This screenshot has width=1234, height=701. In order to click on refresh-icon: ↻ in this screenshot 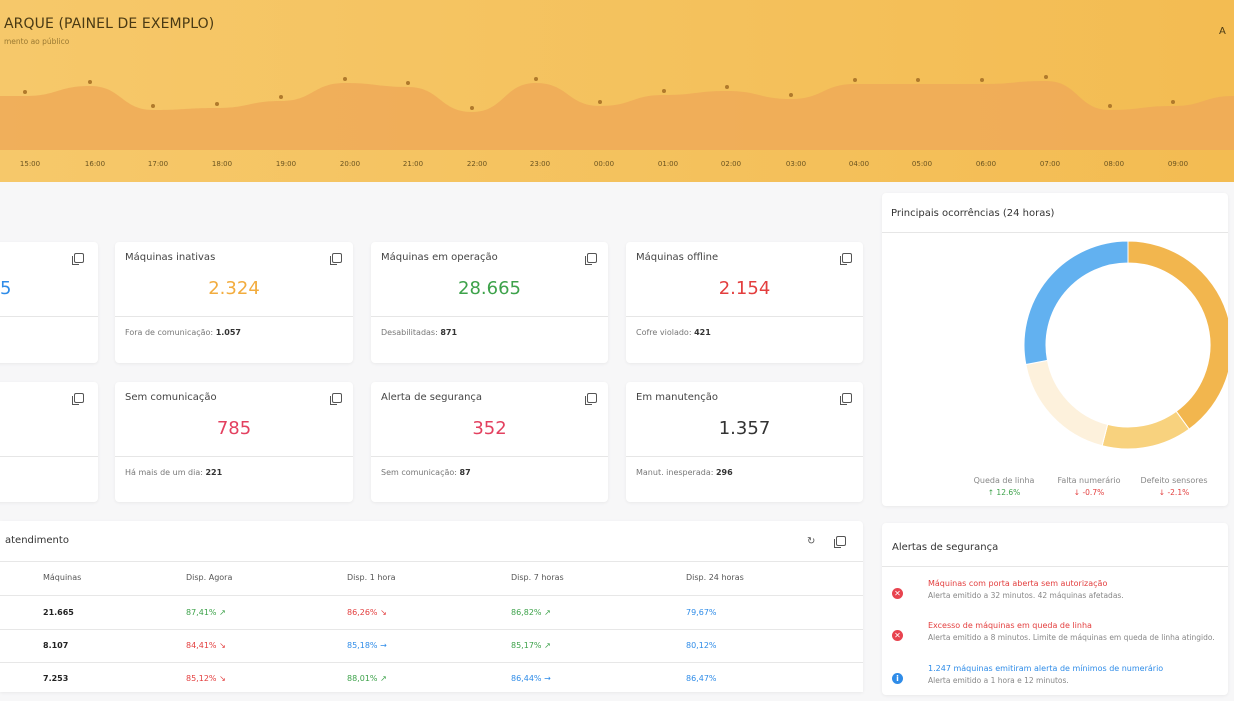, I will do `click(811, 541)`.